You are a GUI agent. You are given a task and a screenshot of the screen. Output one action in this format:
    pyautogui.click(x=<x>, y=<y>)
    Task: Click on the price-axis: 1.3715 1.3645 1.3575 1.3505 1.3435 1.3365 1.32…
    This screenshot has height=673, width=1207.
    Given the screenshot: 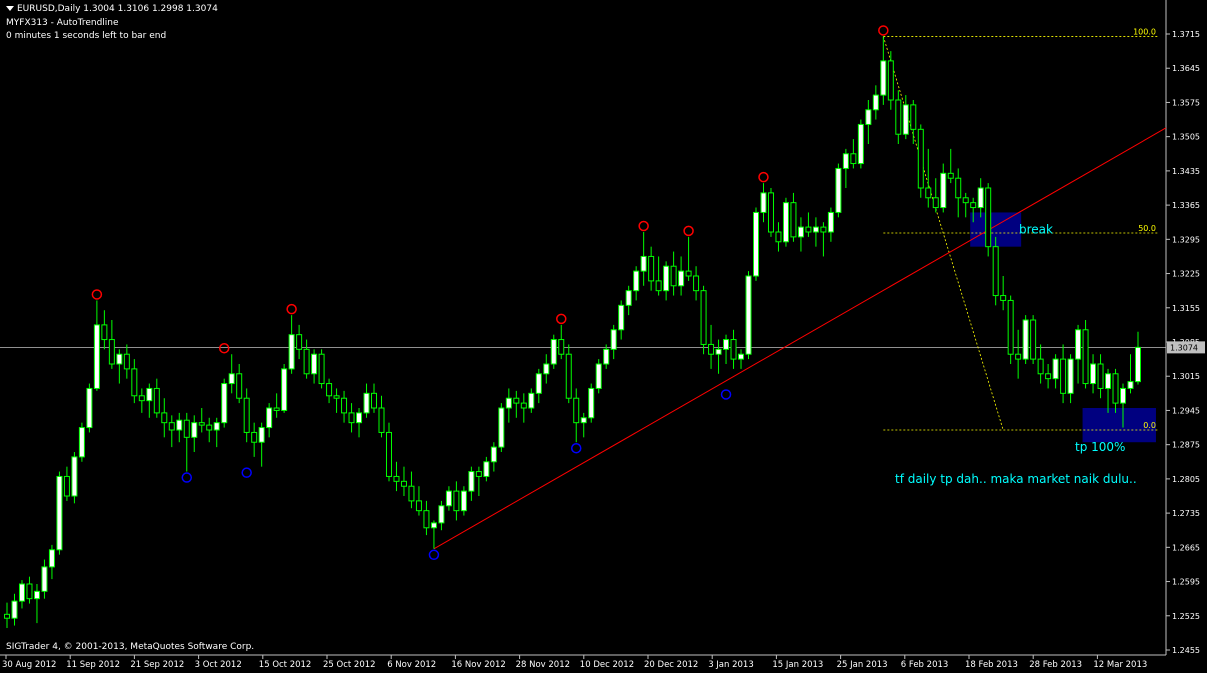 What is the action you would take?
    pyautogui.click(x=1185, y=342)
    